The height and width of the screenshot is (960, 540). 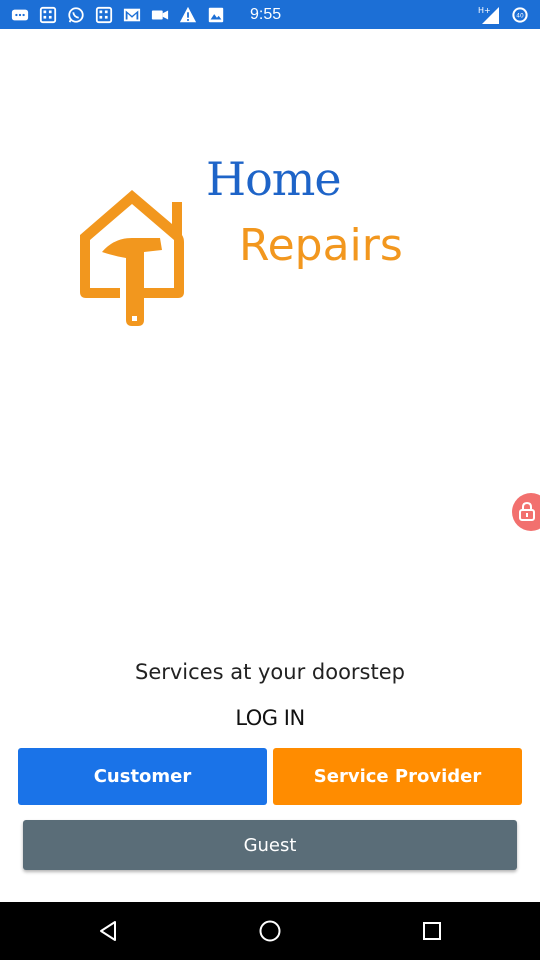 I want to click on network-type-label: H+, so click(x=484, y=10).